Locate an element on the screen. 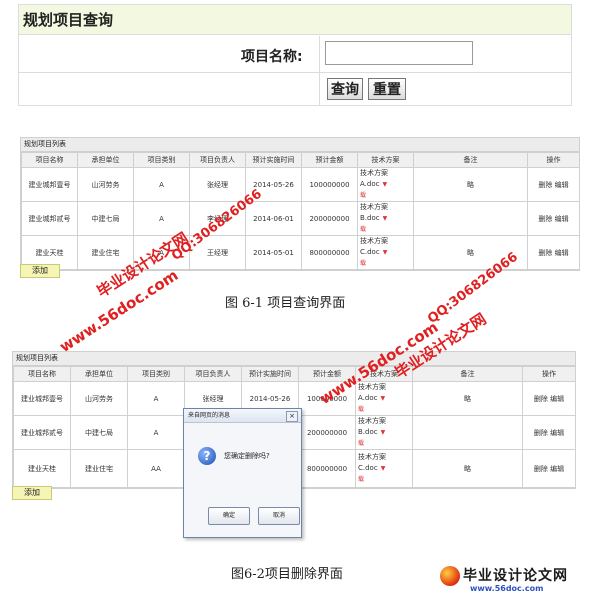 Image resolution: width=602 pixels, height=598 pixels. cancel-button: 取消 is located at coordinates (279, 516).